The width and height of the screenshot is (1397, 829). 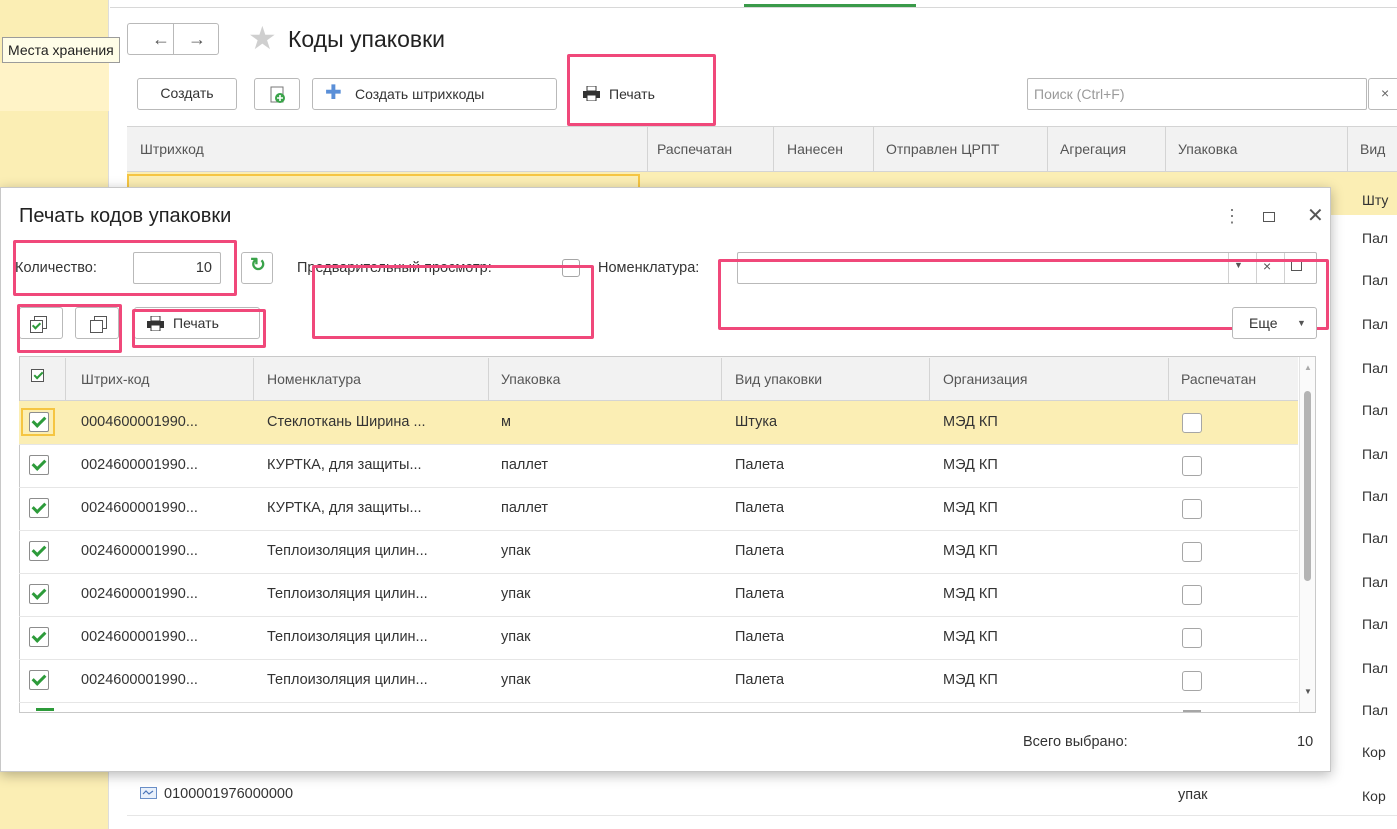 What do you see at coordinates (778, 379) in the screenshot?
I see `dcol-package-kind: Вид упаковки` at bounding box center [778, 379].